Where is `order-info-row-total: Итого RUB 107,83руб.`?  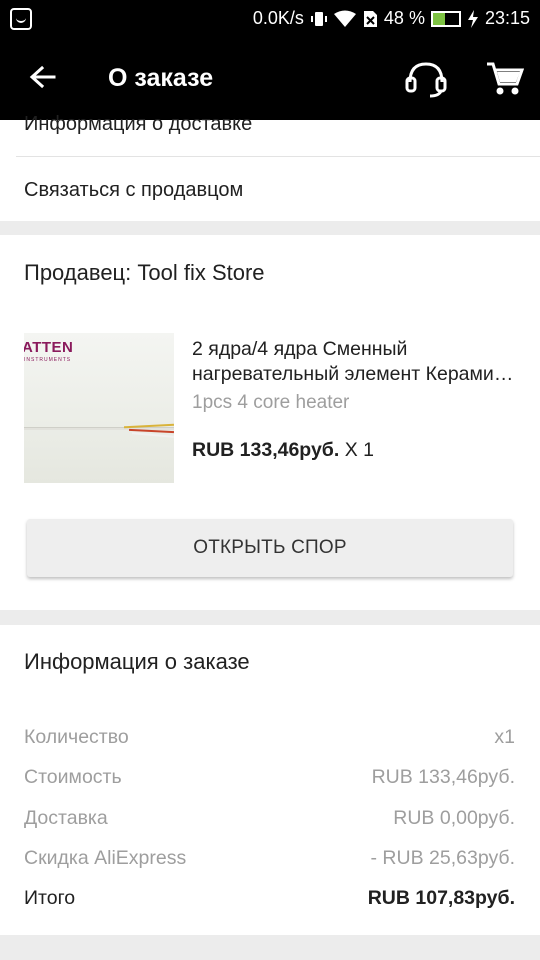
order-info-row-total: Итого RUB 107,83руб. is located at coordinates (269, 900).